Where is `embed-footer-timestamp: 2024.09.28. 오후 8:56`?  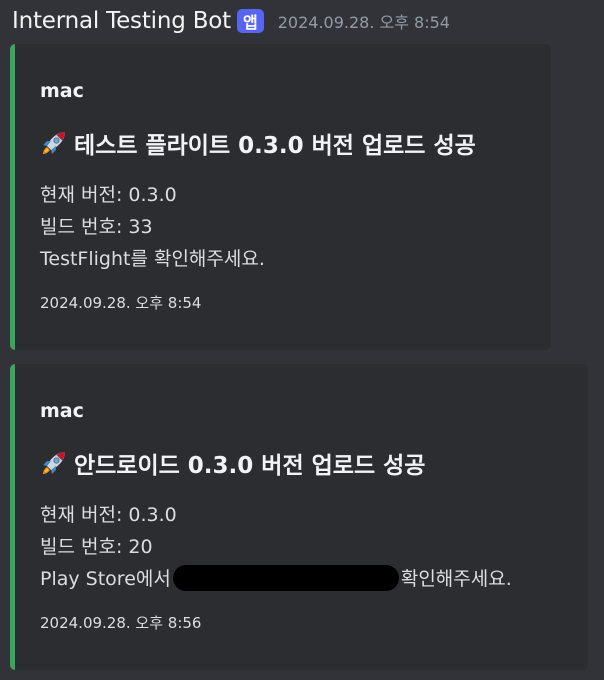 embed-footer-timestamp: 2024.09.28. 오후 8:56 is located at coordinates (121, 623).